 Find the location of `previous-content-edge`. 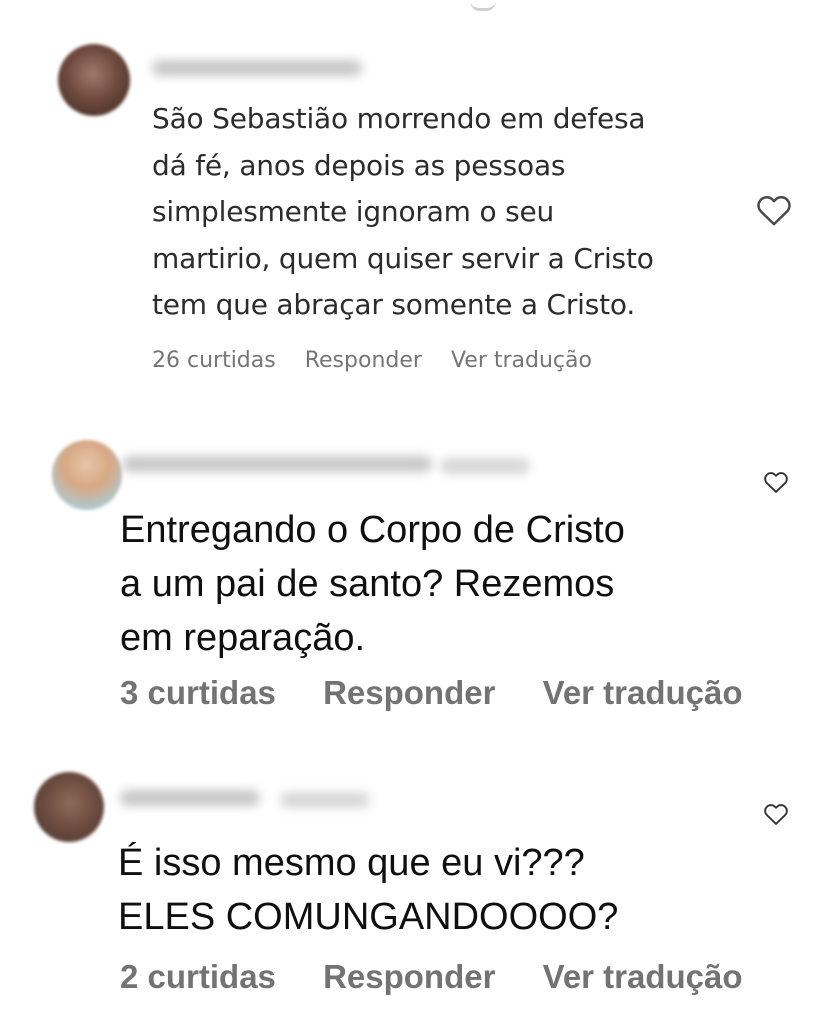

previous-content-edge is located at coordinates (483, 5).